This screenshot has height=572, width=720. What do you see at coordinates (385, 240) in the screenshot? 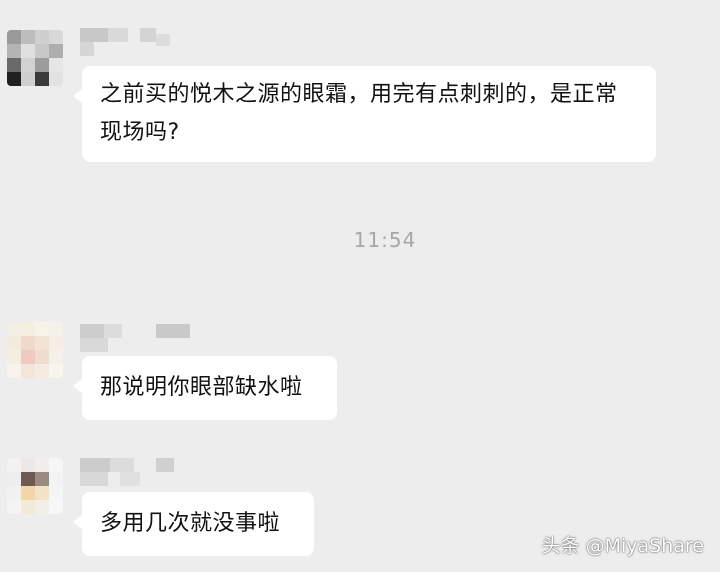
I see `timestamp: 11:54` at bounding box center [385, 240].